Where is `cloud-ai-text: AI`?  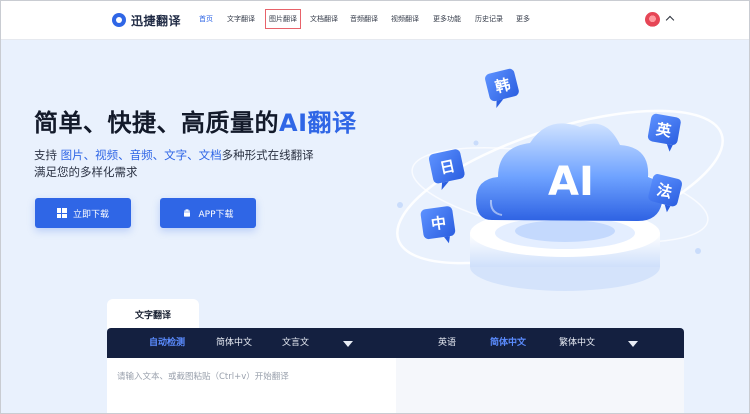 cloud-ai-text: AI is located at coordinates (571, 182).